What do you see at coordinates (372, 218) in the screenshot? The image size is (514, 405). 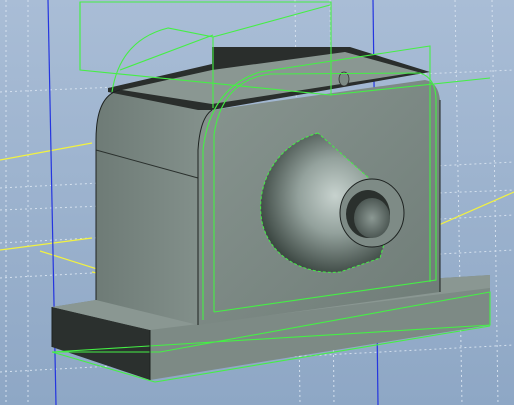 I see `bore-hole` at bounding box center [372, 218].